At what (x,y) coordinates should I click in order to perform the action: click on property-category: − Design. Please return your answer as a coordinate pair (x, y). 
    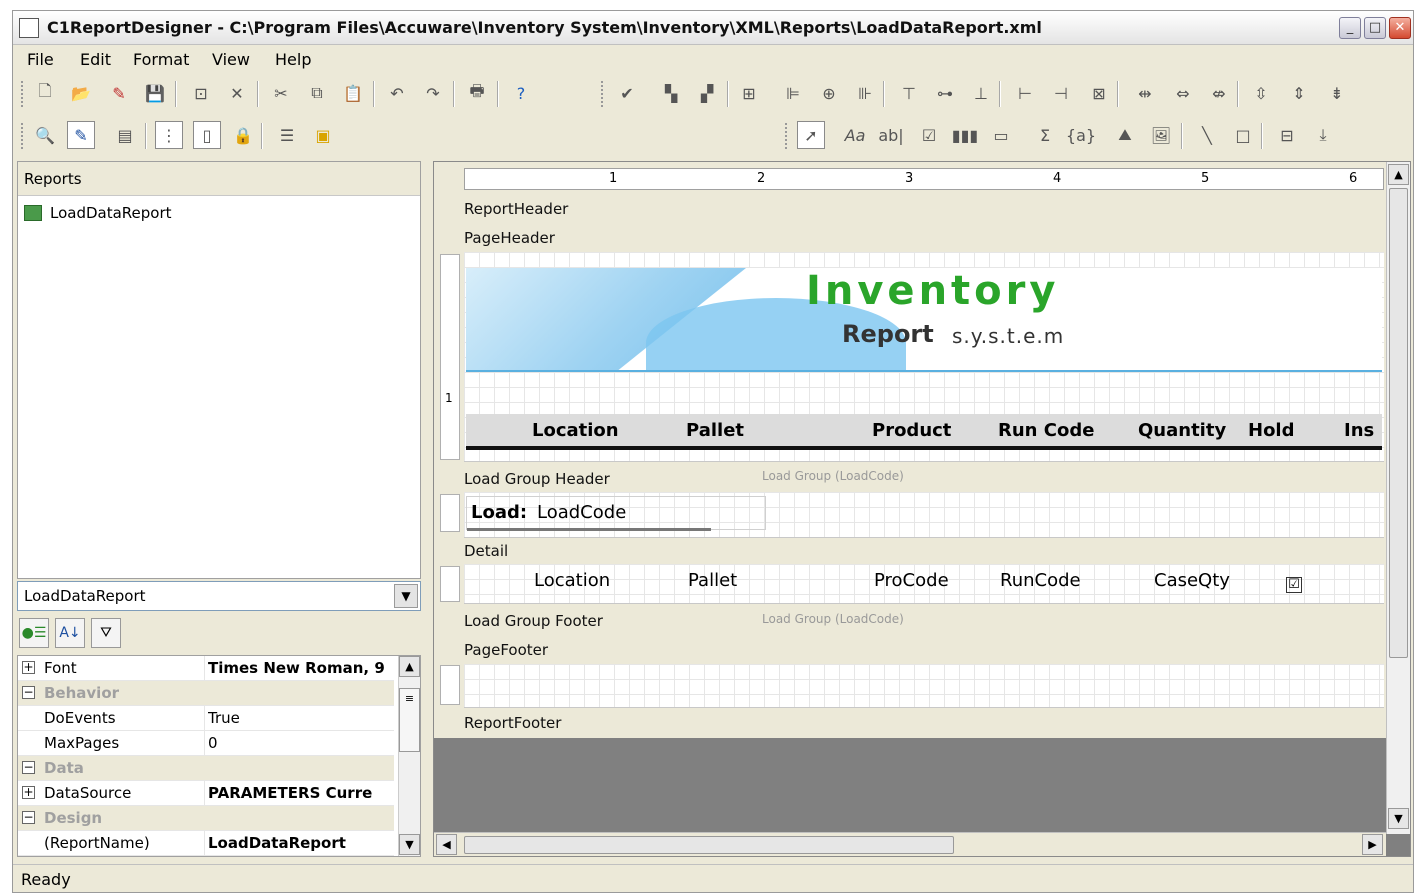
    Looking at the image, I should click on (206, 818).